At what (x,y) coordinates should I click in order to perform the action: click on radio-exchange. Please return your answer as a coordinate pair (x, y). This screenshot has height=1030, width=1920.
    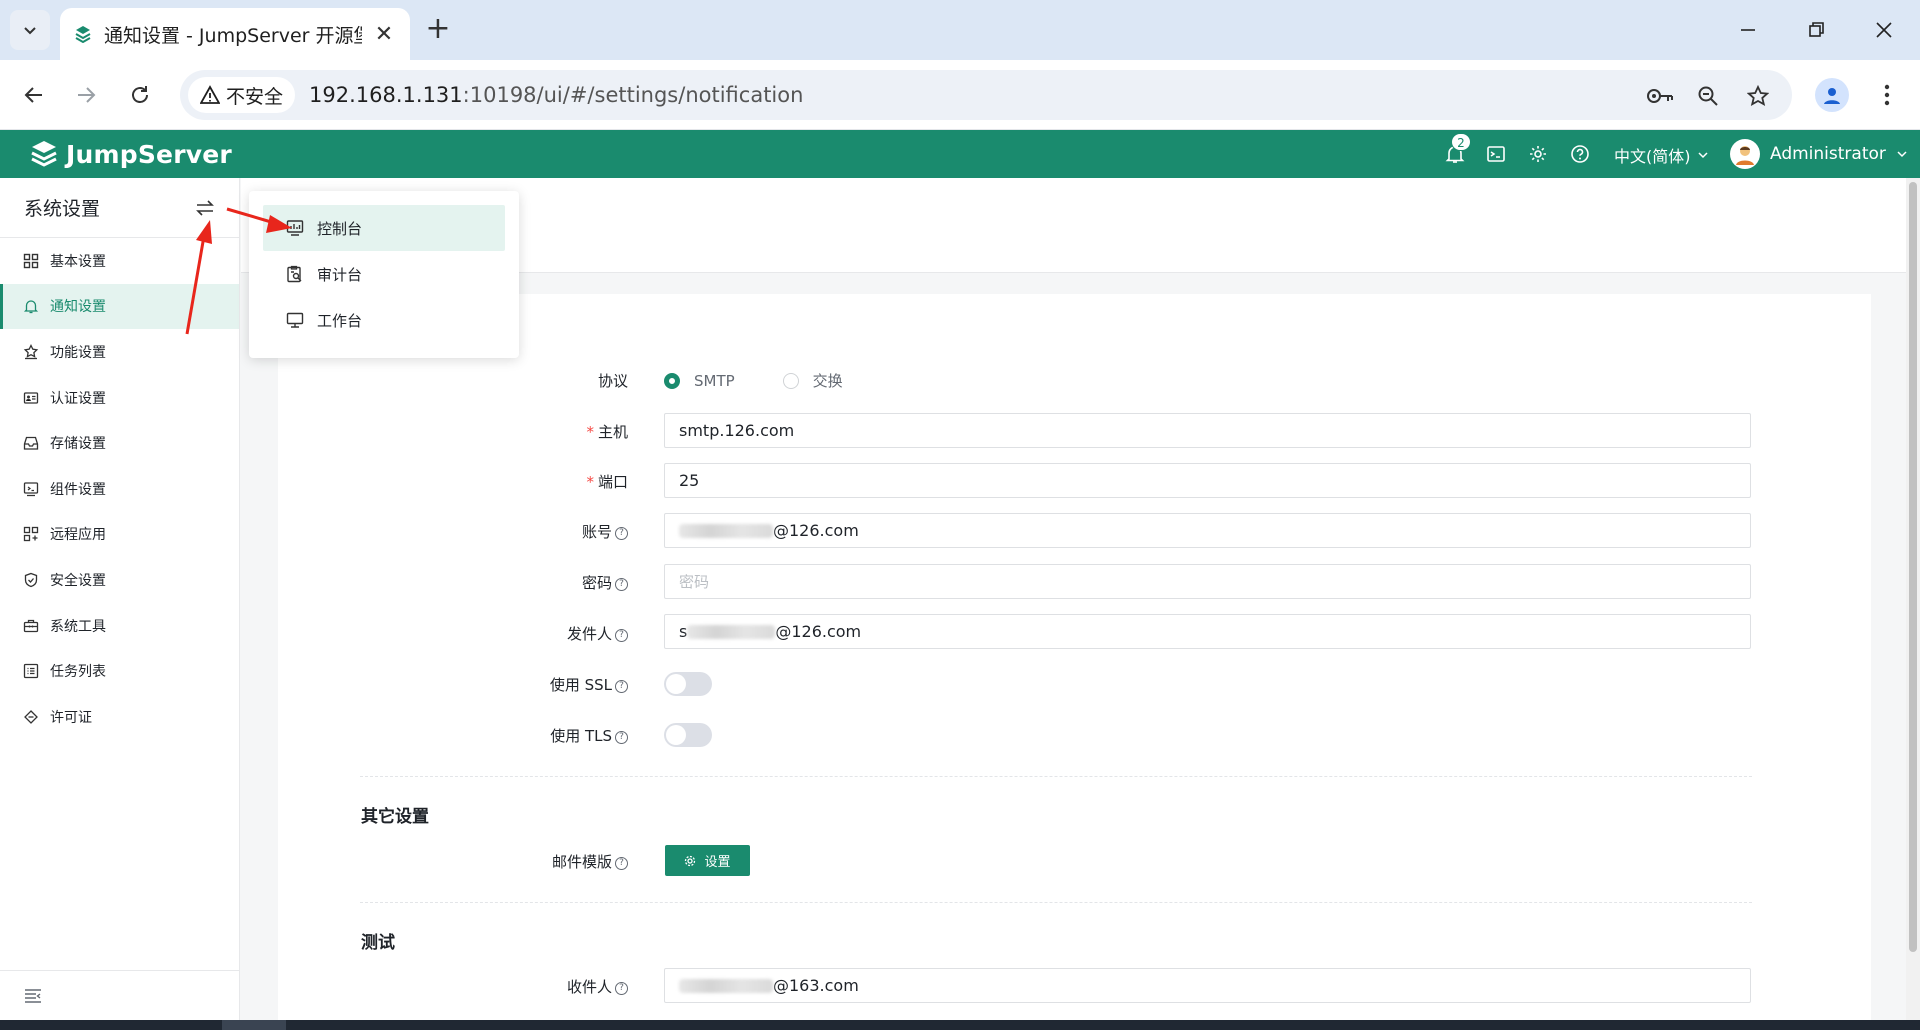
    Looking at the image, I should click on (790, 380).